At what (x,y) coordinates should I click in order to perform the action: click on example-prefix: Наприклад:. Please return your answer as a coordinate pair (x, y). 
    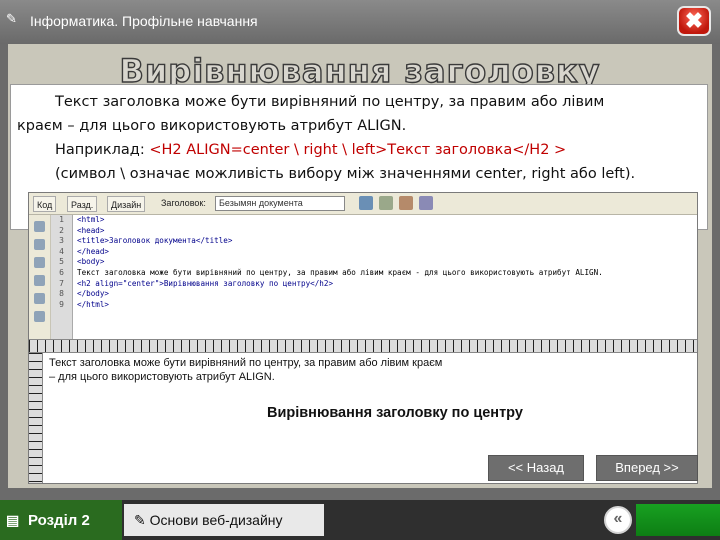
    Looking at the image, I should click on (102, 150).